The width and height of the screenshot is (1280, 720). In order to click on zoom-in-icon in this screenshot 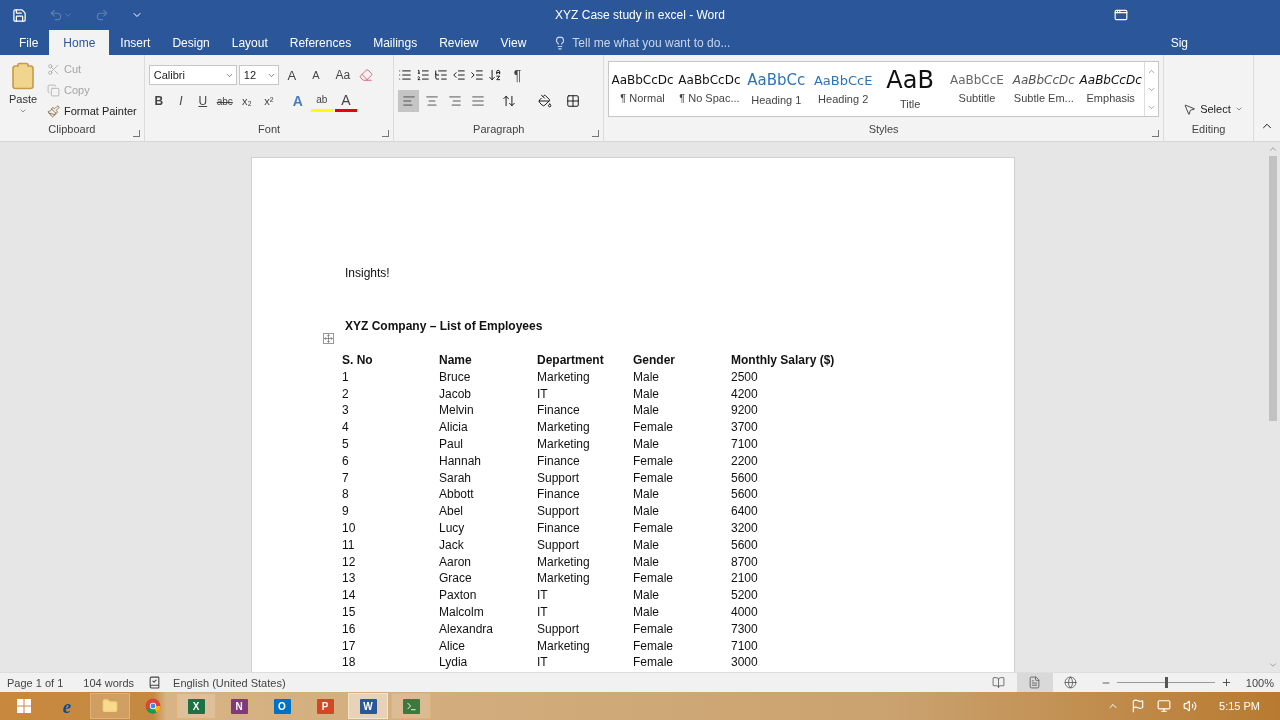, I will do `click(1226, 682)`.